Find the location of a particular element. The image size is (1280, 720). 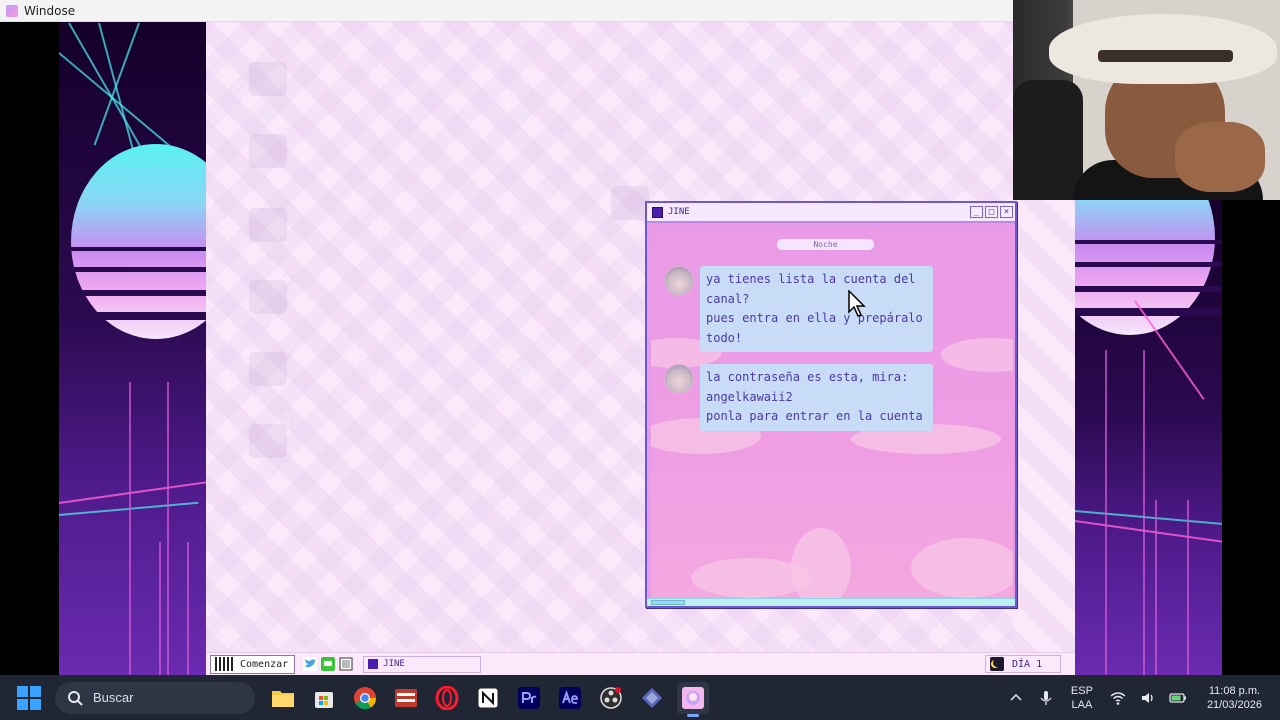

moon-icon is located at coordinates (997, 664).